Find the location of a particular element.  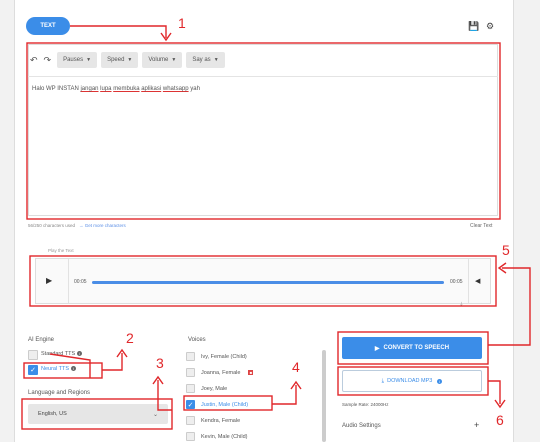

annotation-number: 4 is located at coordinates (296, 367).